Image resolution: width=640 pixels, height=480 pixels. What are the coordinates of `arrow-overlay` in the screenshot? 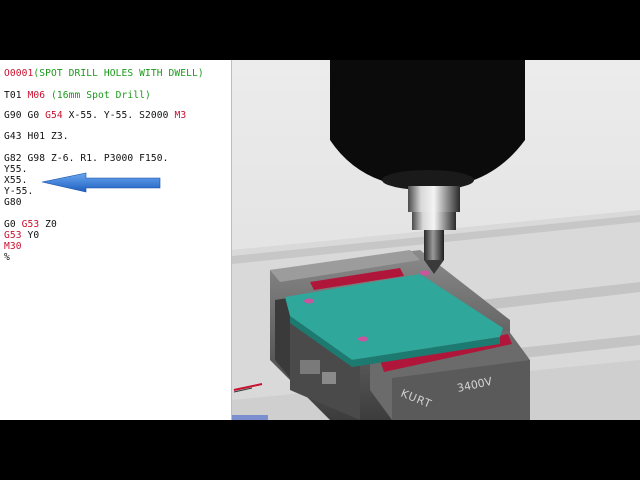 It's located at (101, 182).